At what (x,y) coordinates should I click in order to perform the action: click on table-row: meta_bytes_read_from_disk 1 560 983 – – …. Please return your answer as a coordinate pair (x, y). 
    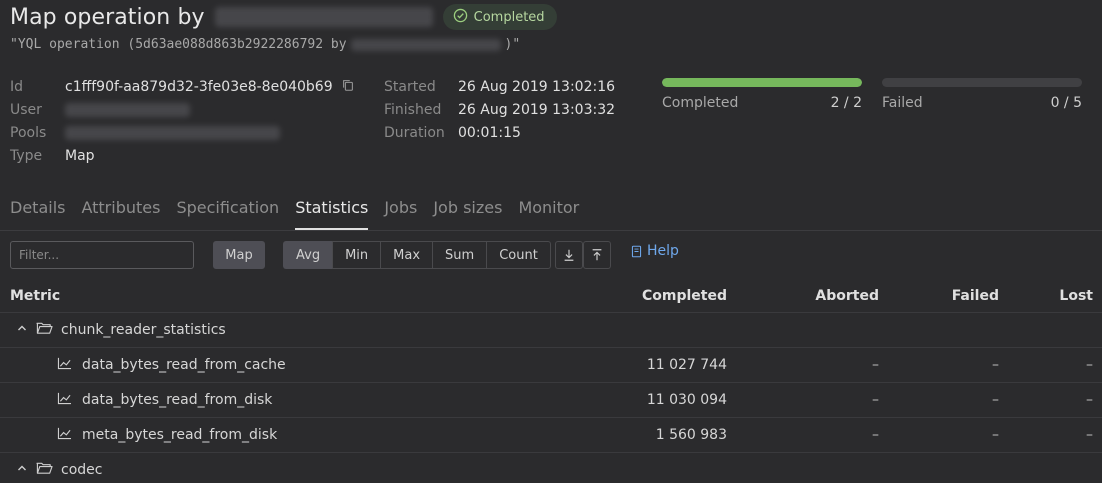
    Looking at the image, I should click on (551, 435).